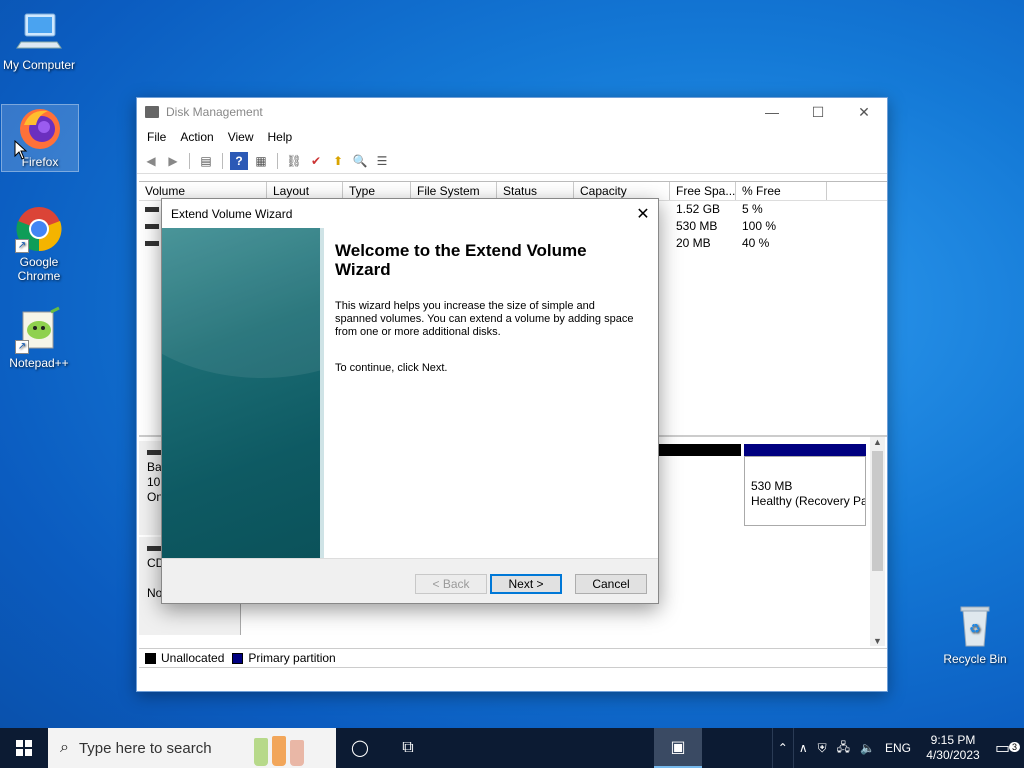 The height and width of the screenshot is (768, 1024). Describe the element at coordinates (294, 161) in the screenshot. I see `connect-drive-icon: ⛓` at that location.